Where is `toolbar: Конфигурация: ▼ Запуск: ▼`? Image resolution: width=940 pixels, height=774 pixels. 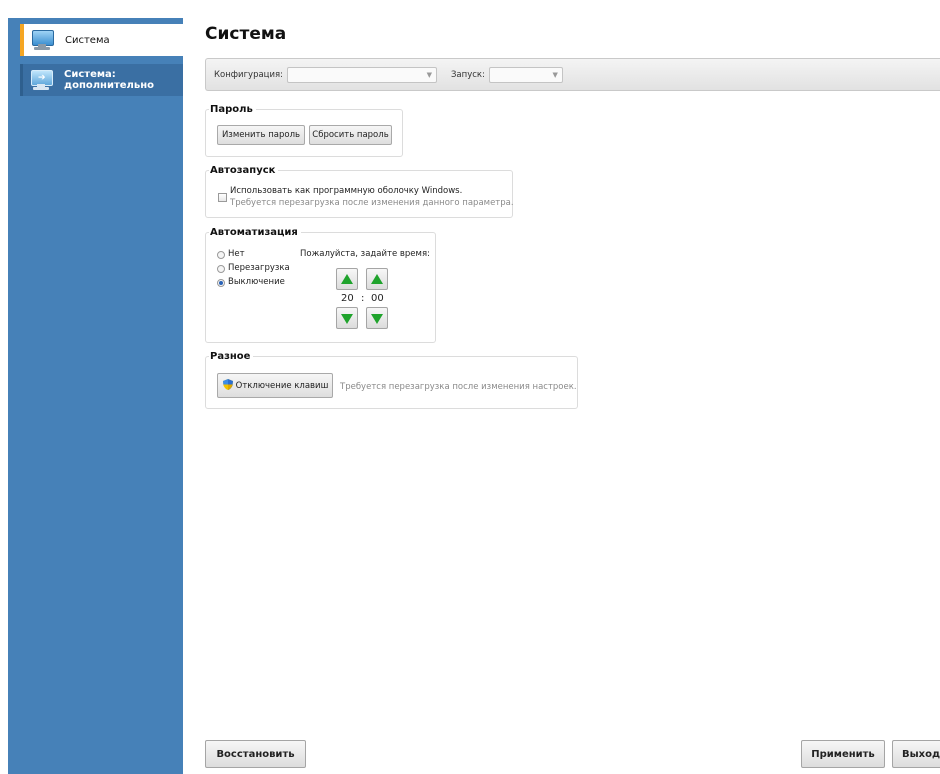
toolbar: Конфигурация: ▼ Запуск: ▼ is located at coordinates (572, 74).